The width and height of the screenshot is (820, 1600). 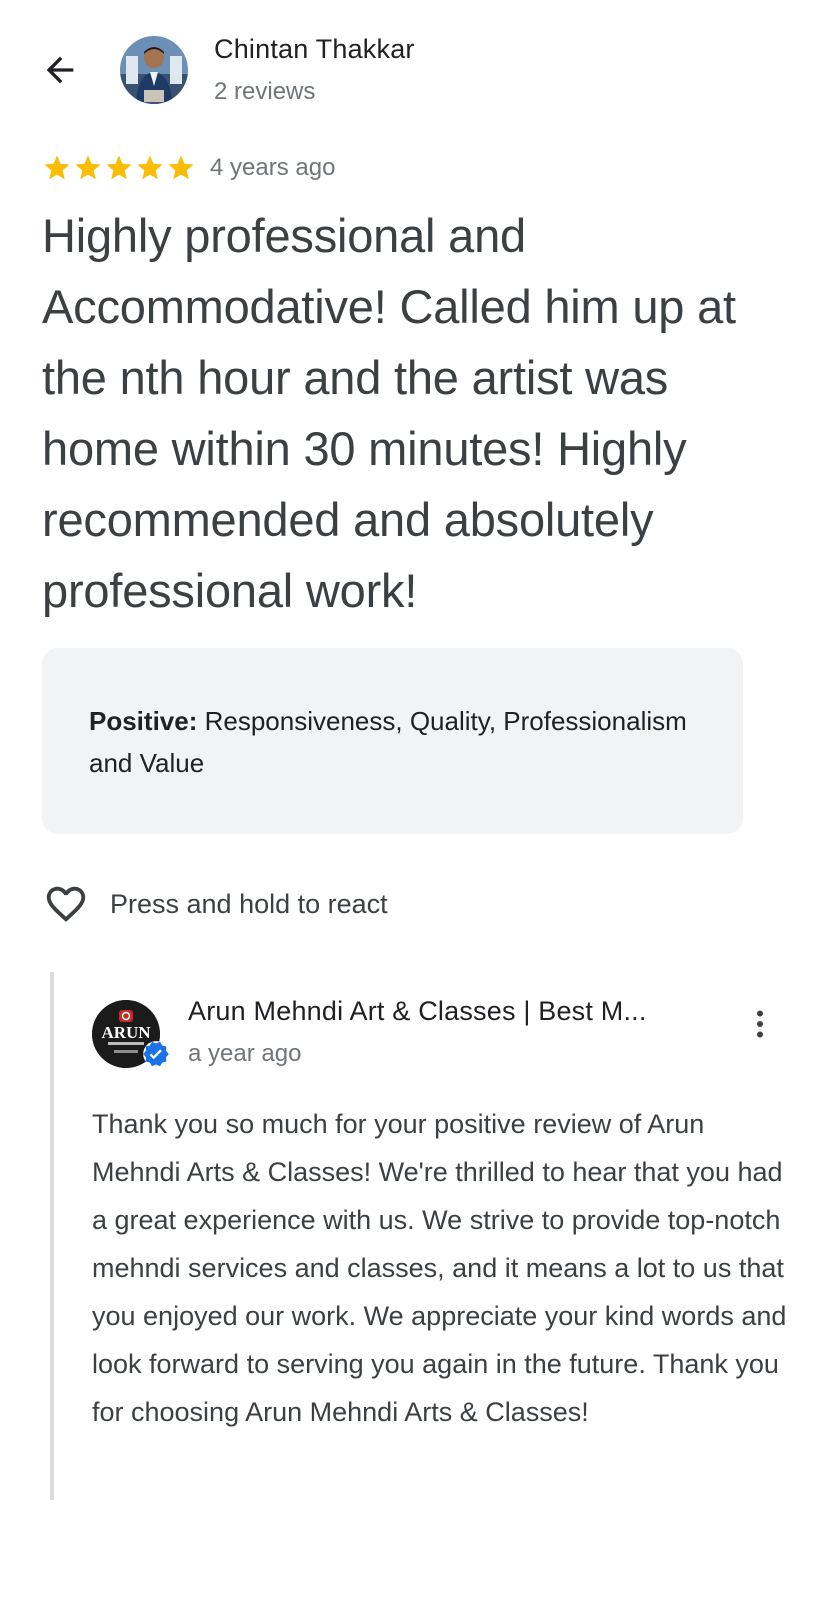 What do you see at coordinates (154, 70) in the screenshot?
I see `reviewer-avatar` at bounding box center [154, 70].